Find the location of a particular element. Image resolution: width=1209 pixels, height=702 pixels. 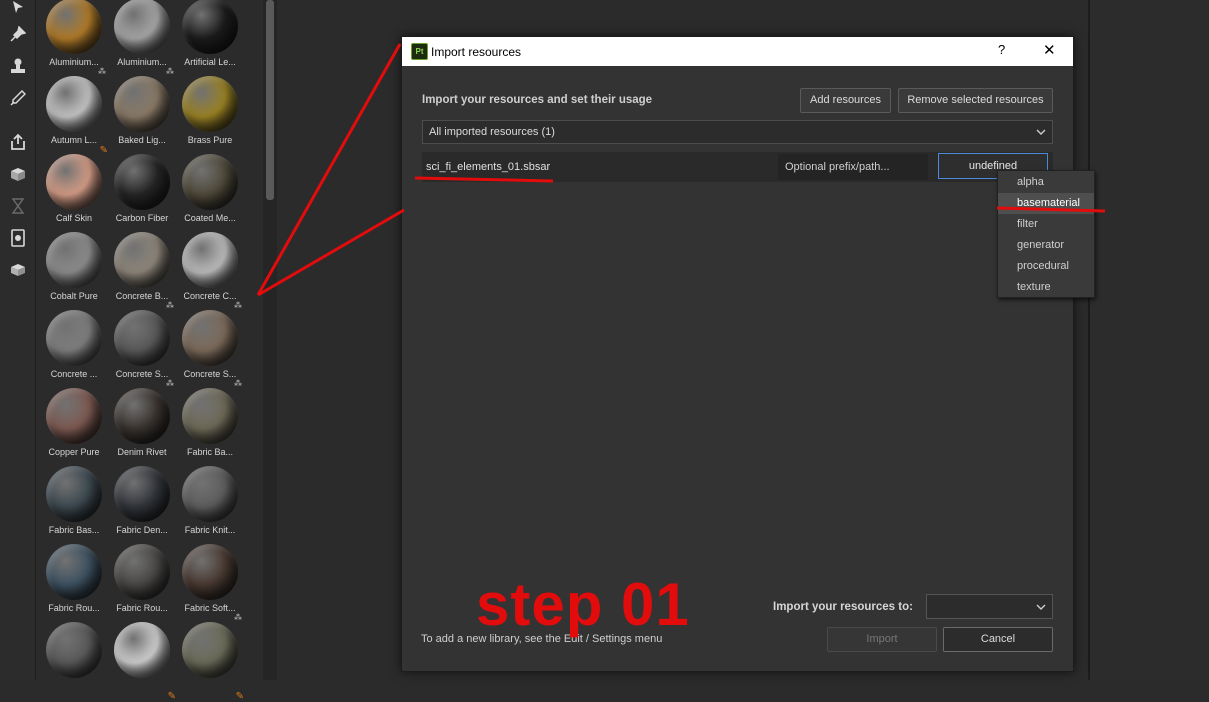

usage-option-procedural: procedural is located at coordinates (1046, 266).